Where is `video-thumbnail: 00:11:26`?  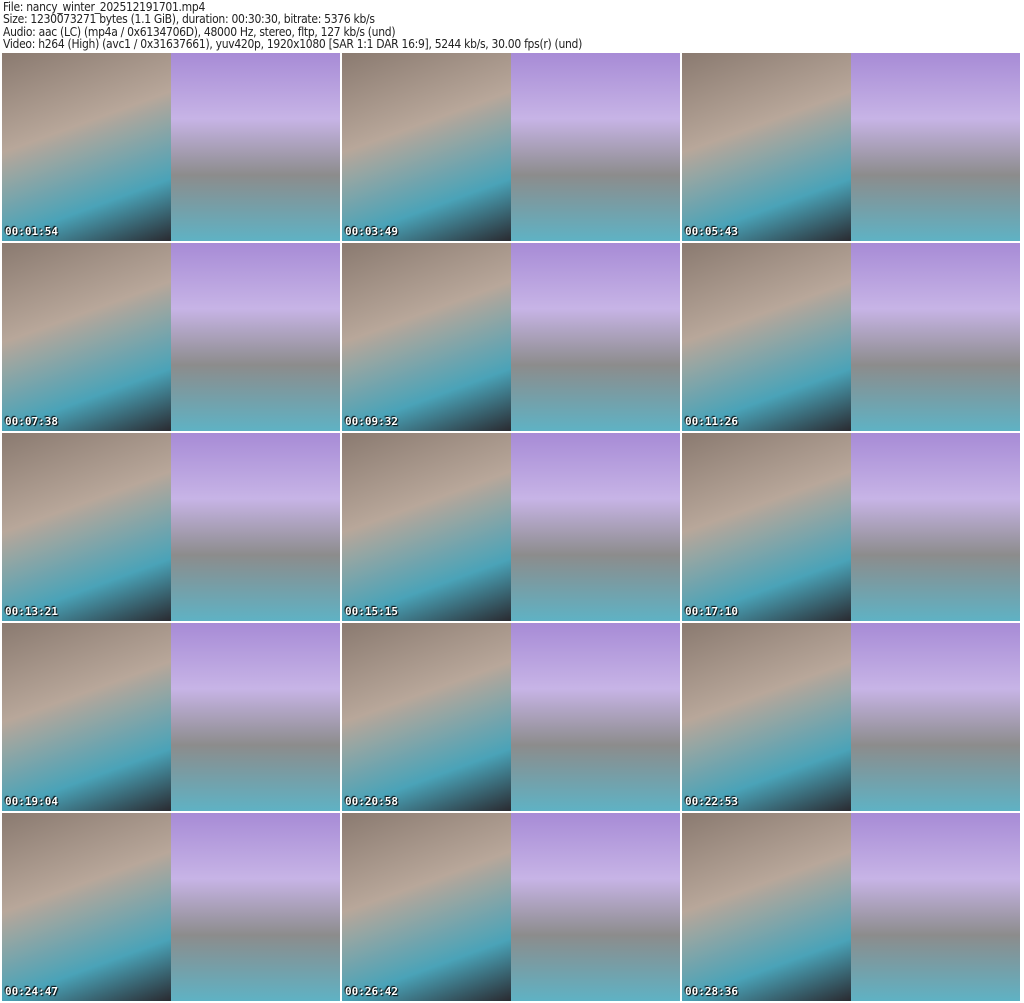 video-thumbnail: 00:11:26 is located at coordinates (851, 337).